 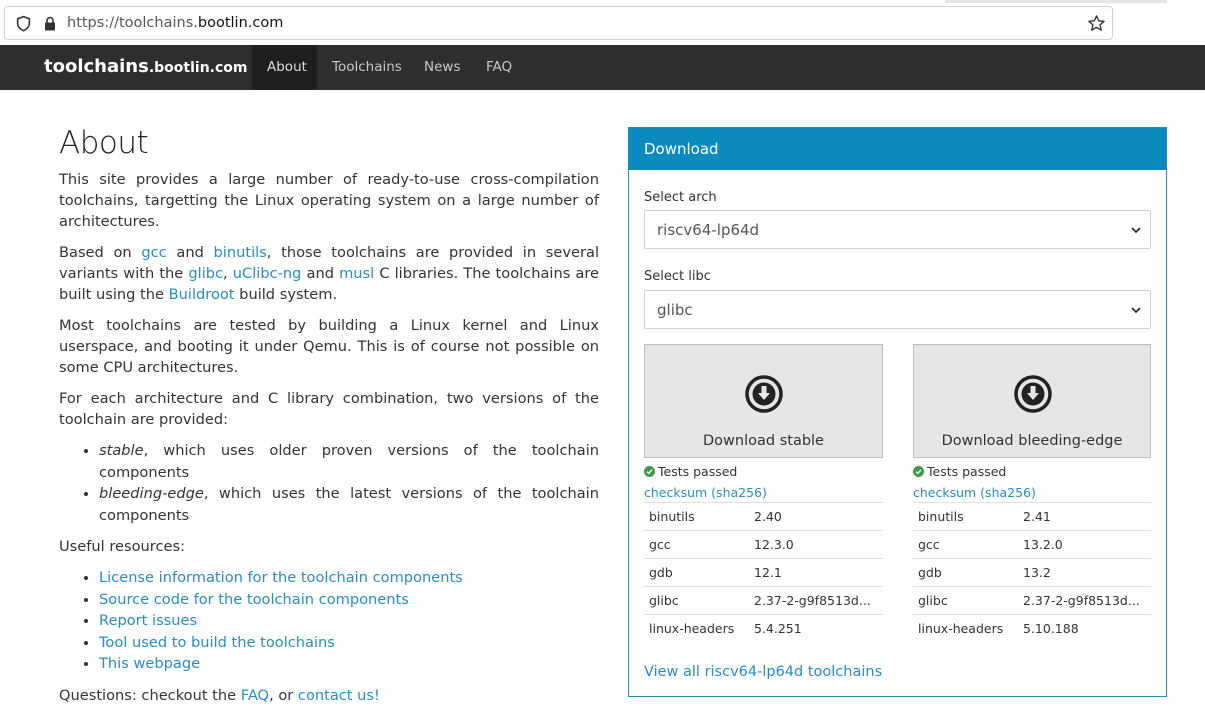 What do you see at coordinates (255, 695) in the screenshot?
I see `faq-link: FAQ` at bounding box center [255, 695].